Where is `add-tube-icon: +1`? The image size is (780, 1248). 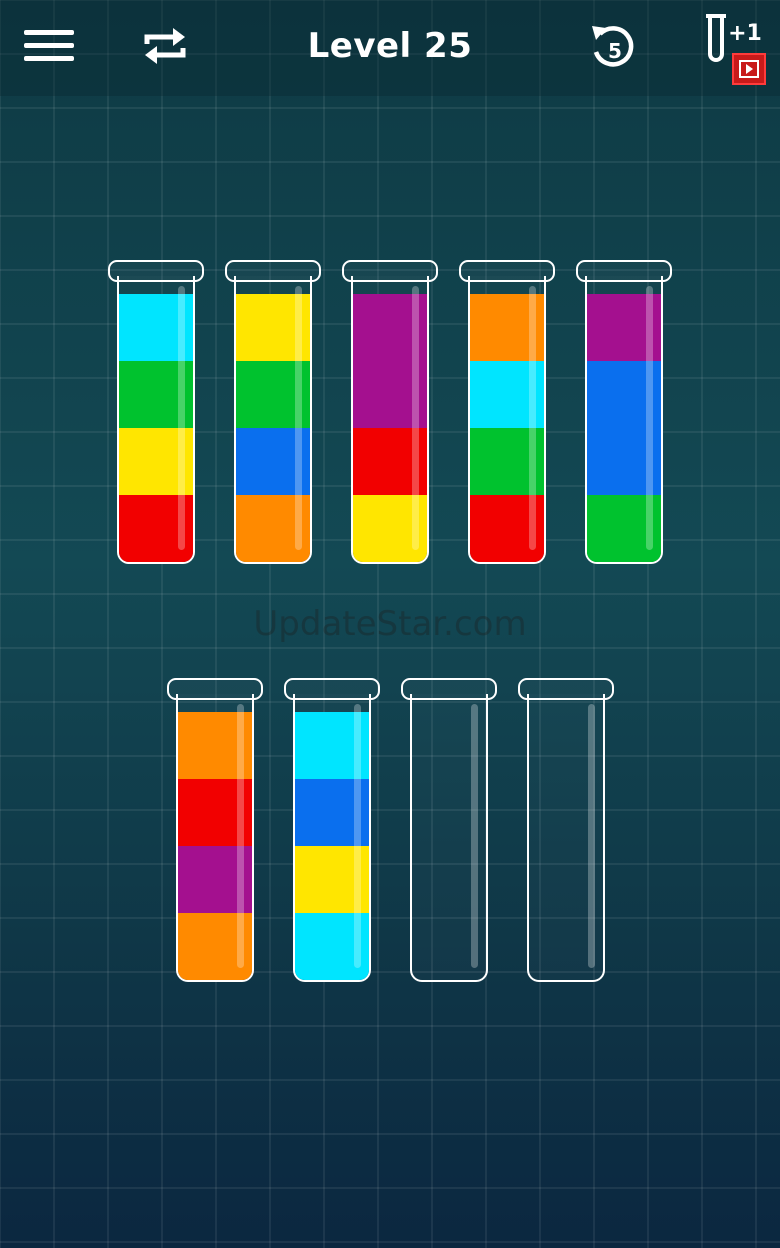
add-tube-icon: +1 is located at coordinates (736, 49).